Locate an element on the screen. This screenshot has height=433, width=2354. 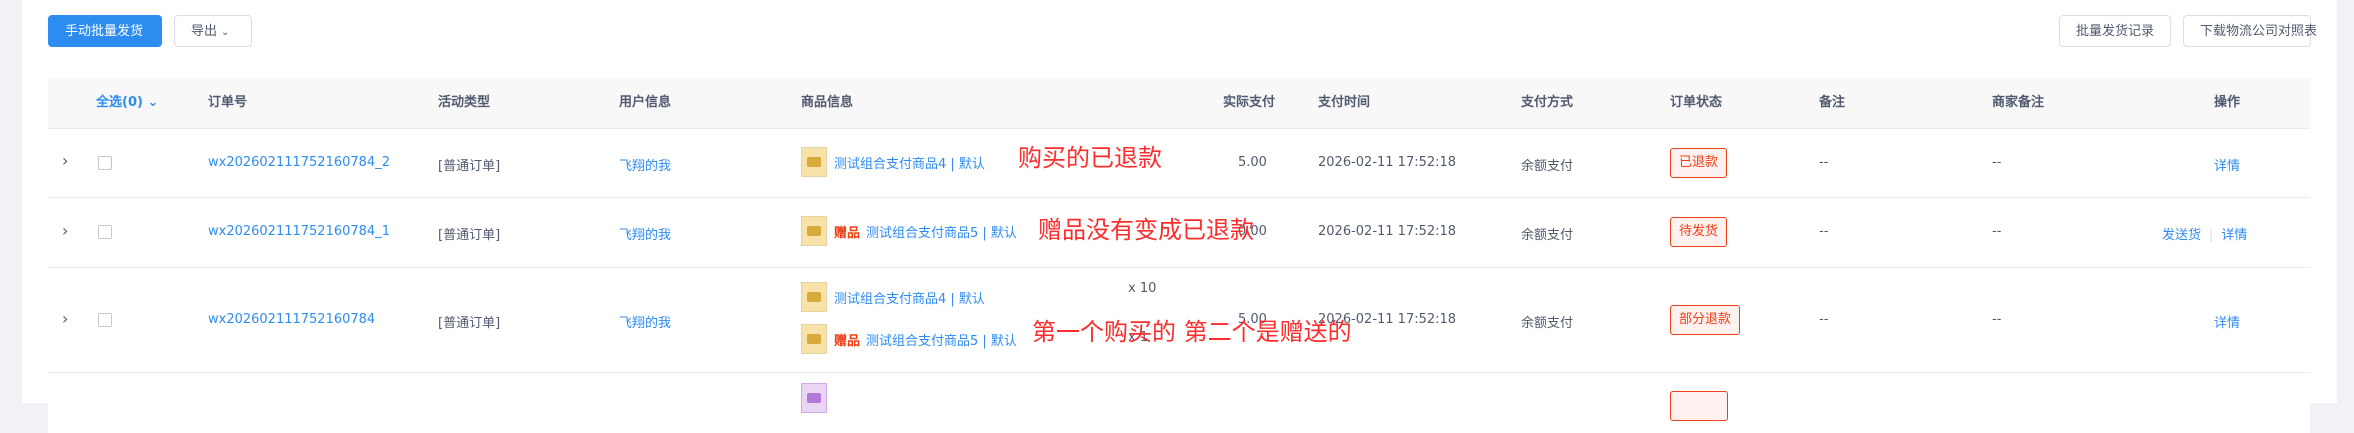
manual-batch-ship-label: 手动批量发货 is located at coordinates (104, 31).